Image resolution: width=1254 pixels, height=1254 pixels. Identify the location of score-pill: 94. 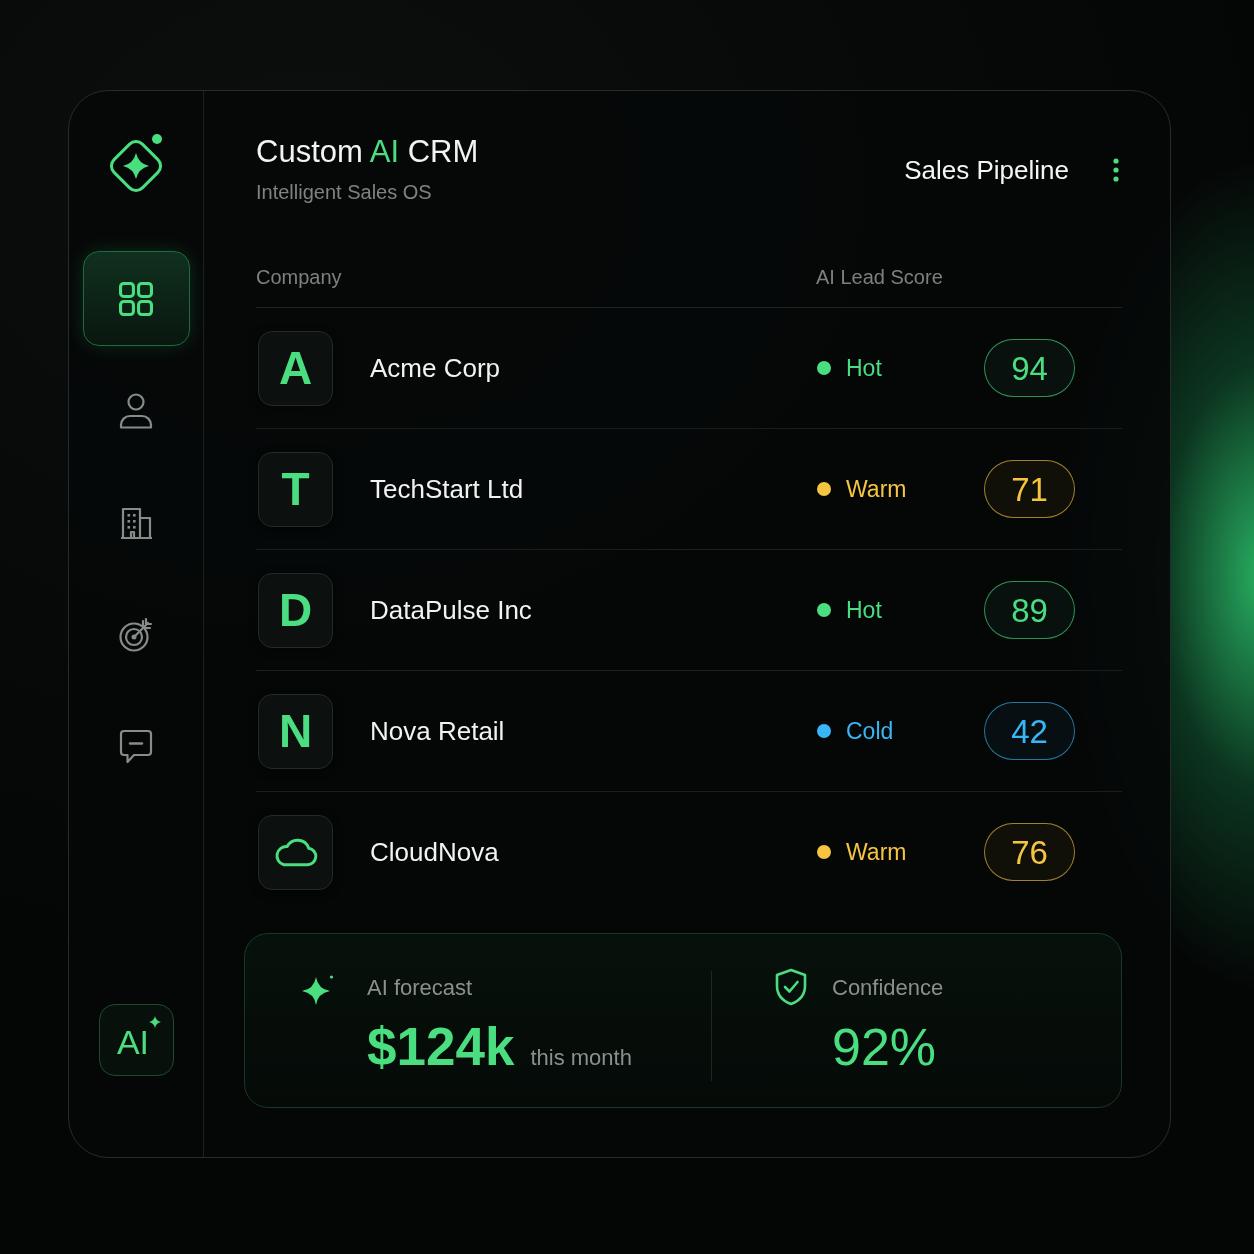
(1029, 368).